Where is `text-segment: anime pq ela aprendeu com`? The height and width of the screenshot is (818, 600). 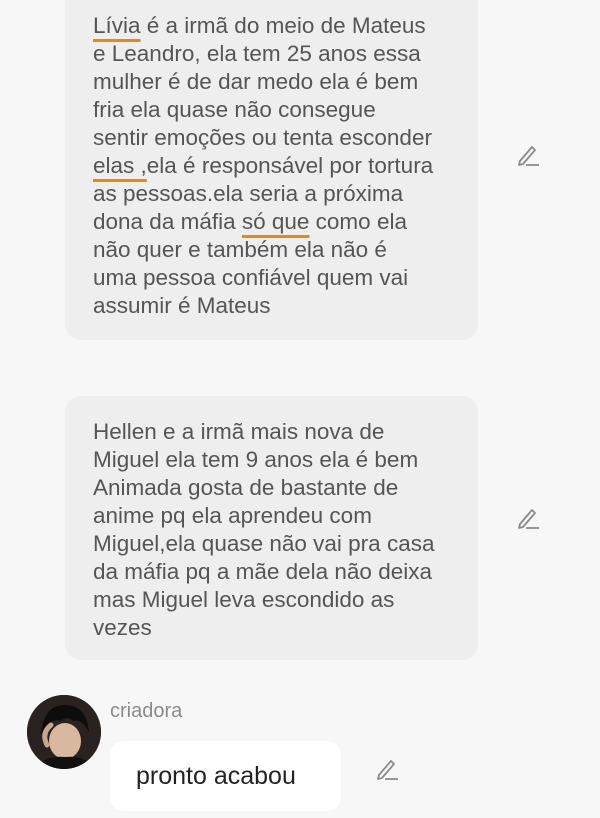 text-segment: anime pq ela aprendeu com is located at coordinates (232, 515).